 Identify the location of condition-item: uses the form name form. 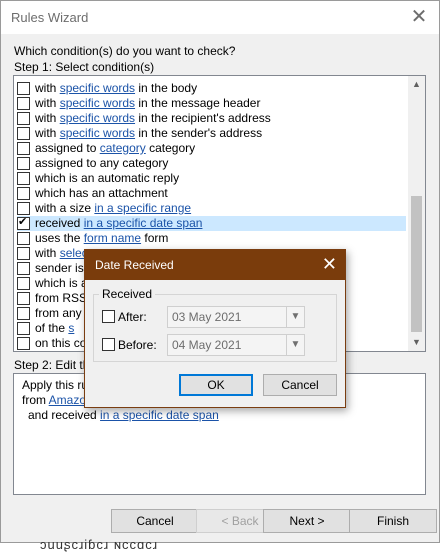
(211, 238).